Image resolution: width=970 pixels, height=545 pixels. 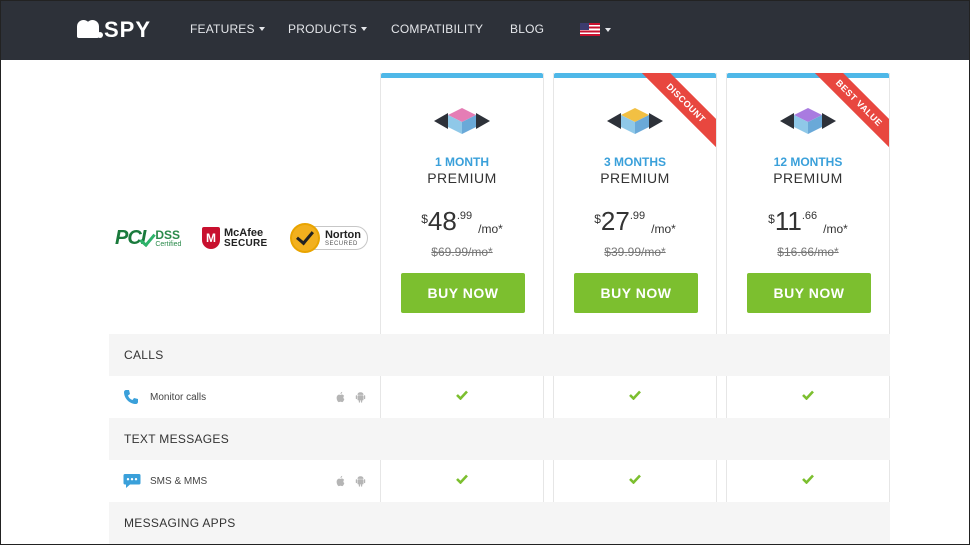 I want to click on feature-row-monitor-calls: Monitor calls, so click(x=499, y=397).